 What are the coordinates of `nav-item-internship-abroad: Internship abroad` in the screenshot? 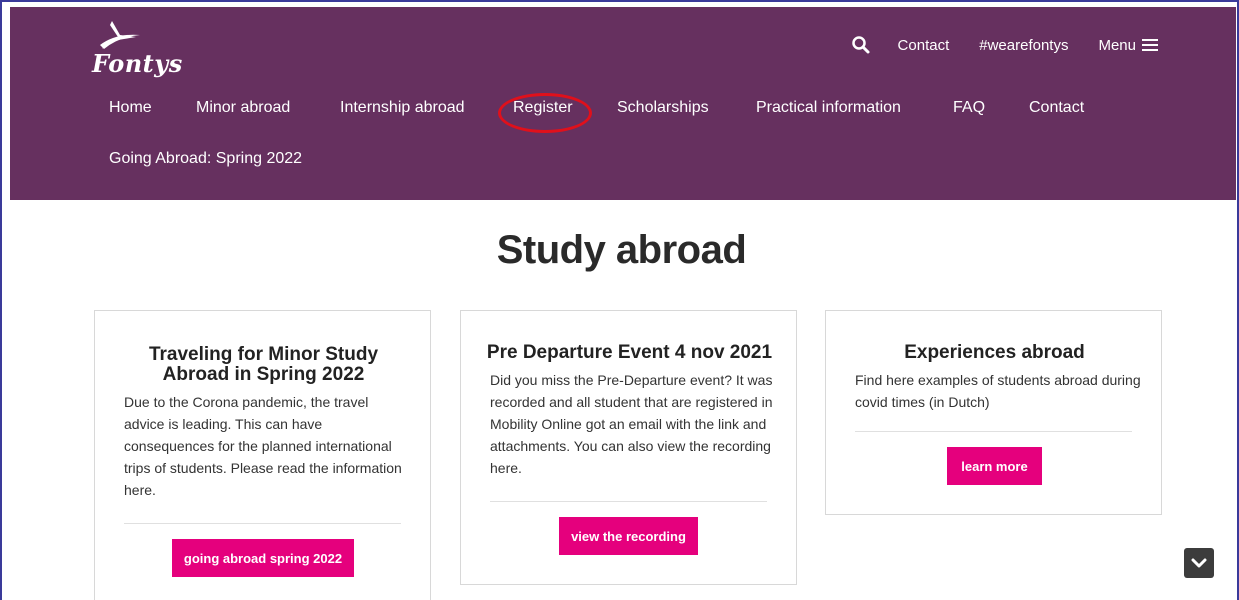 It's located at (402, 108).